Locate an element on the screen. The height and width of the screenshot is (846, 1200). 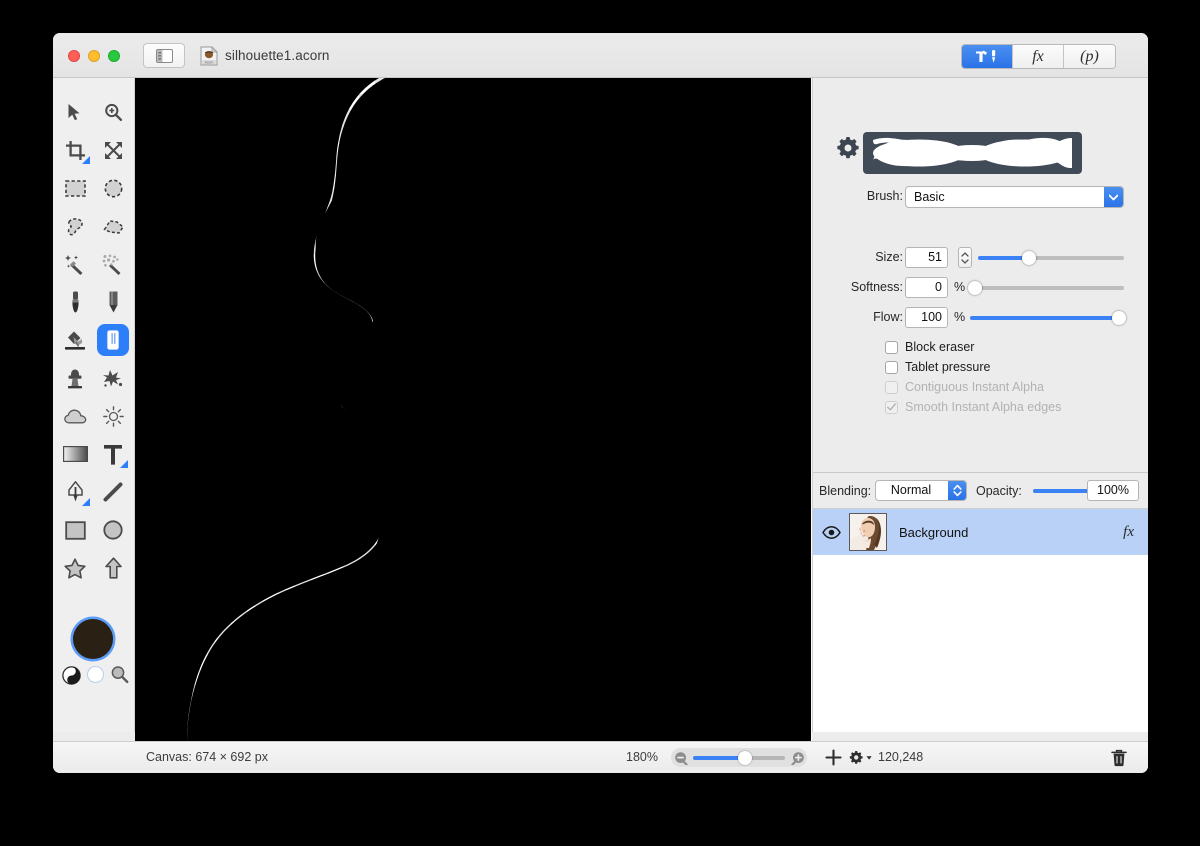
zoom-slider-track is located at coordinates (739, 757).